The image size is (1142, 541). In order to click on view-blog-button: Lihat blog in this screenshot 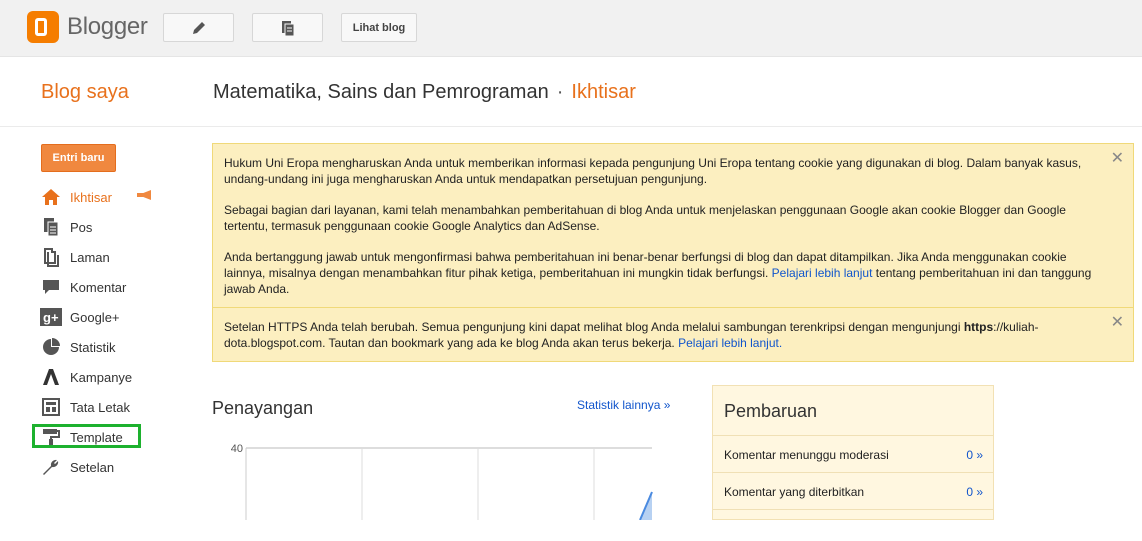, I will do `click(379, 27)`.